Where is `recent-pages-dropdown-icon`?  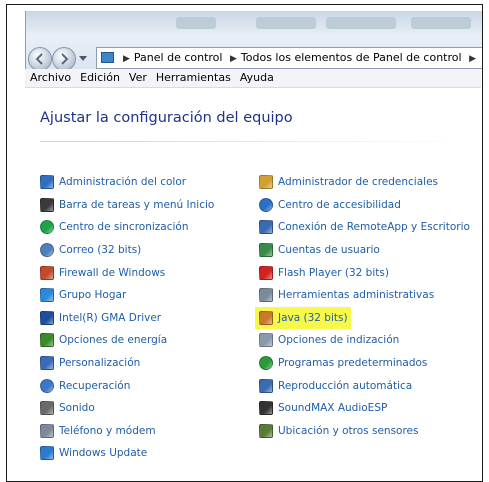
recent-pages-dropdown-icon is located at coordinates (83, 58).